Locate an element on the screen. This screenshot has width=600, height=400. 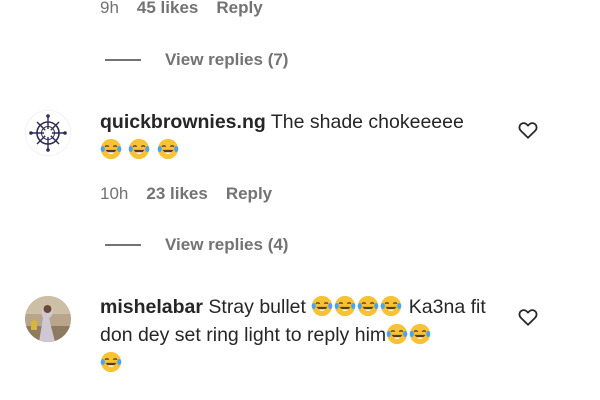
view-replies-label: View replies (7) is located at coordinates (227, 59).